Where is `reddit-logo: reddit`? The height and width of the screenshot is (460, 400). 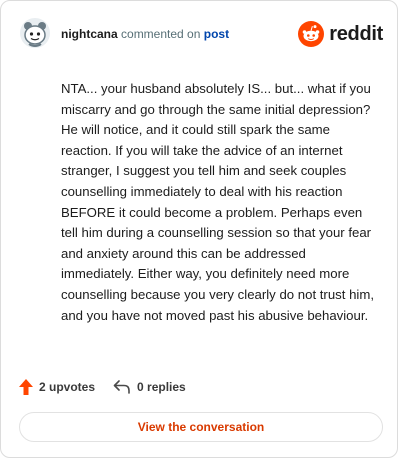
reddit-logo: reddit is located at coordinates (340, 34).